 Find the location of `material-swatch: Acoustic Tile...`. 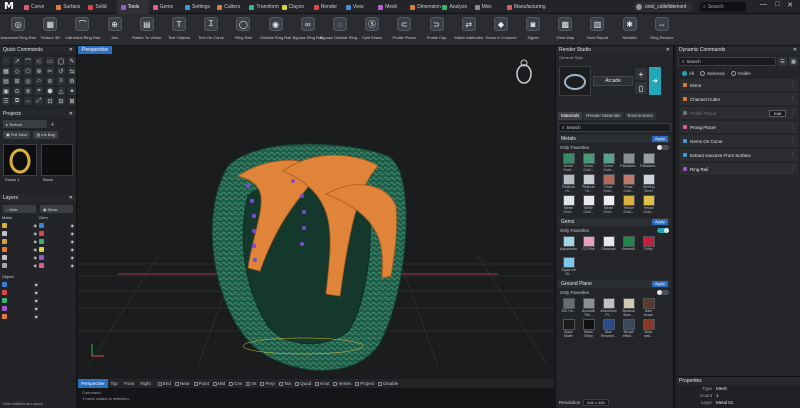

material-swatch: Acoustic Tile... is located at coordinates (588, 307).